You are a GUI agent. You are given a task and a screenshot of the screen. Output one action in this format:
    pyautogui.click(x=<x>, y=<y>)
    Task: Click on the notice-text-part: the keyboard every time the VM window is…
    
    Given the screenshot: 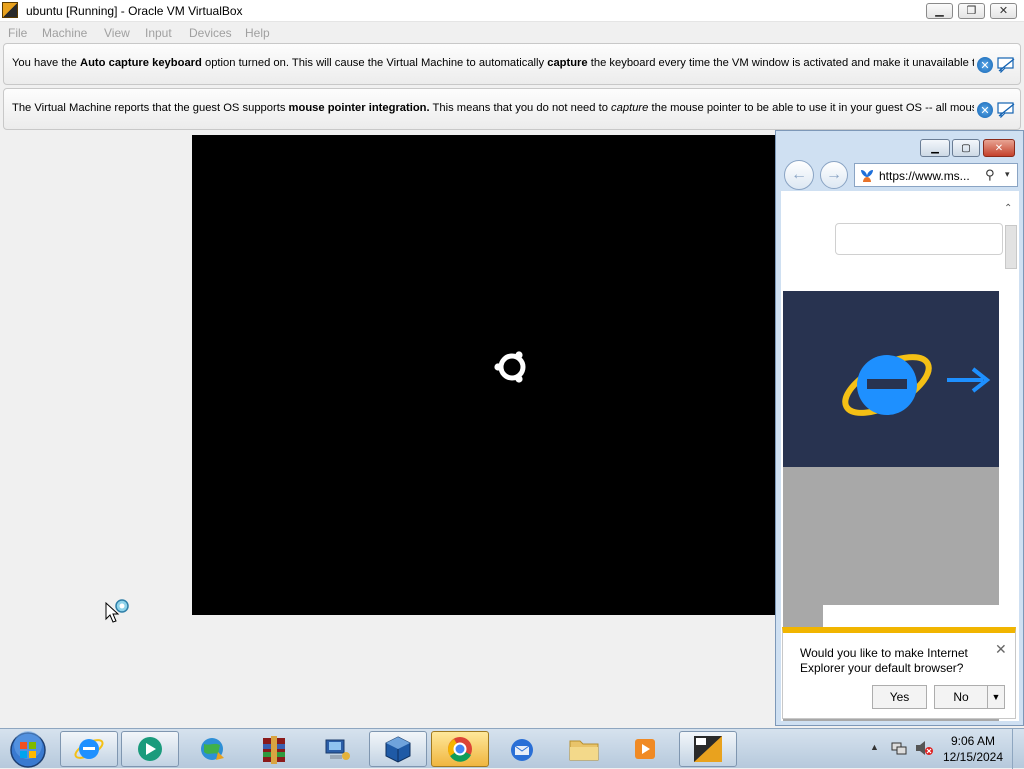 What is the action you would take?
    pyautogui.click(x=780, y=63)
    